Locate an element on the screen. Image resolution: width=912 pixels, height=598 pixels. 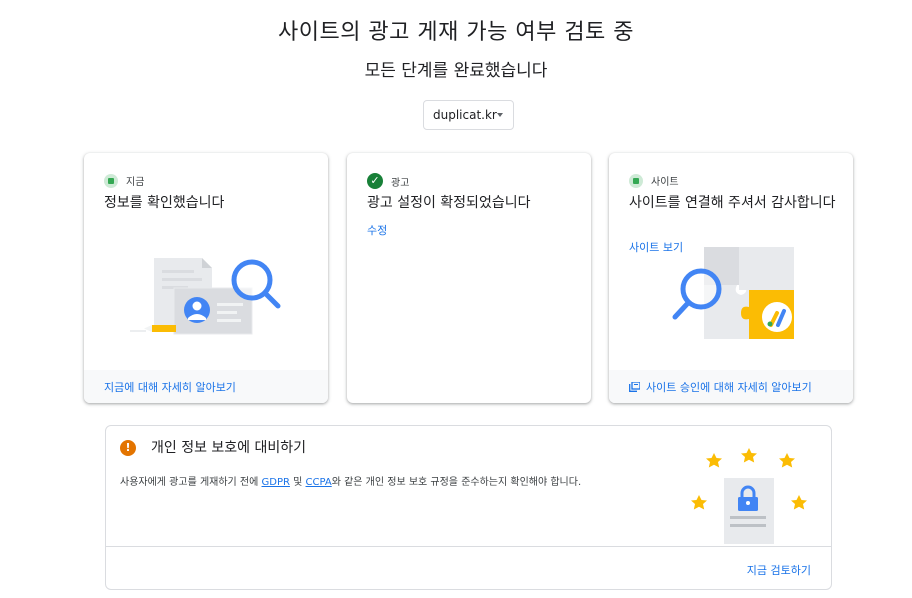
ccpa-link: CCPA is located at coordinates (319, 482).